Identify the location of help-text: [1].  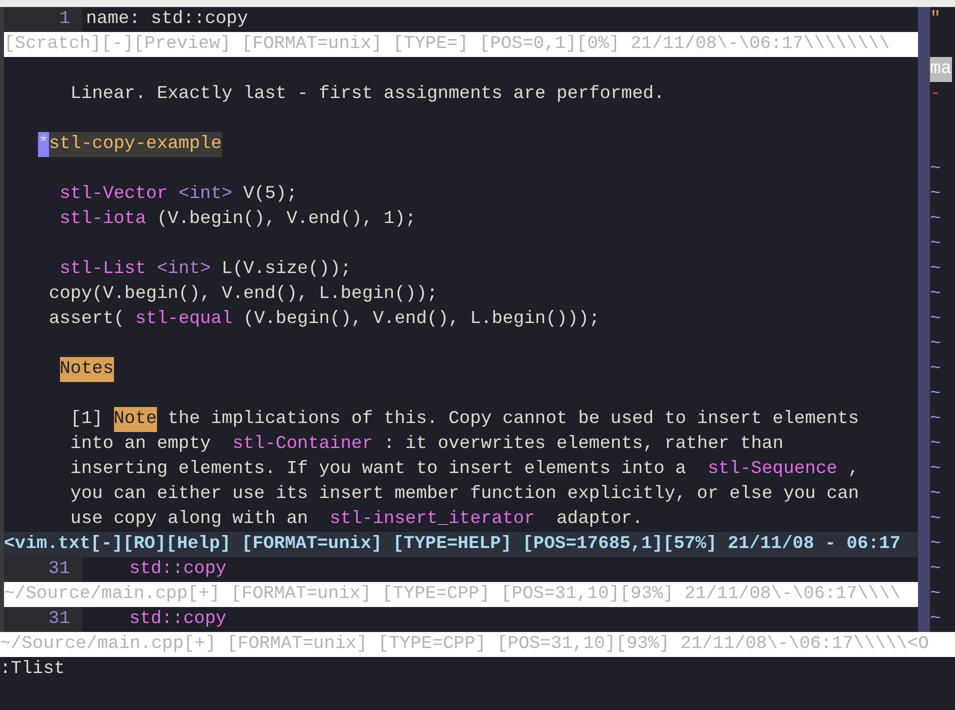
(86, 419).